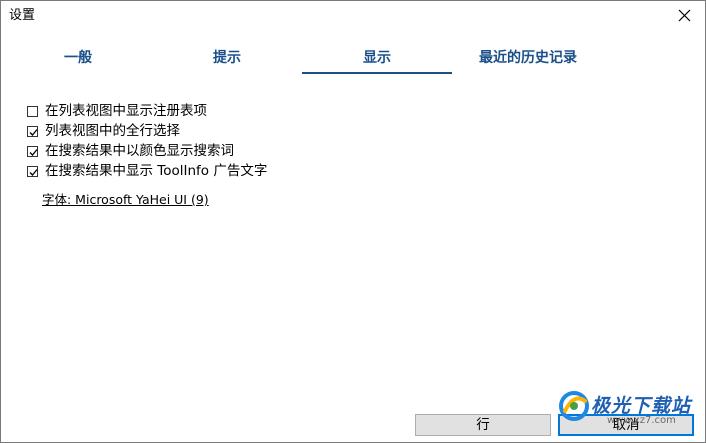 This screenshot has height=443, width=706. What do you see at coordinates (227, 58) in the screenshot?
I see `tab-tips: 提示` at bounding box center [227, 58].